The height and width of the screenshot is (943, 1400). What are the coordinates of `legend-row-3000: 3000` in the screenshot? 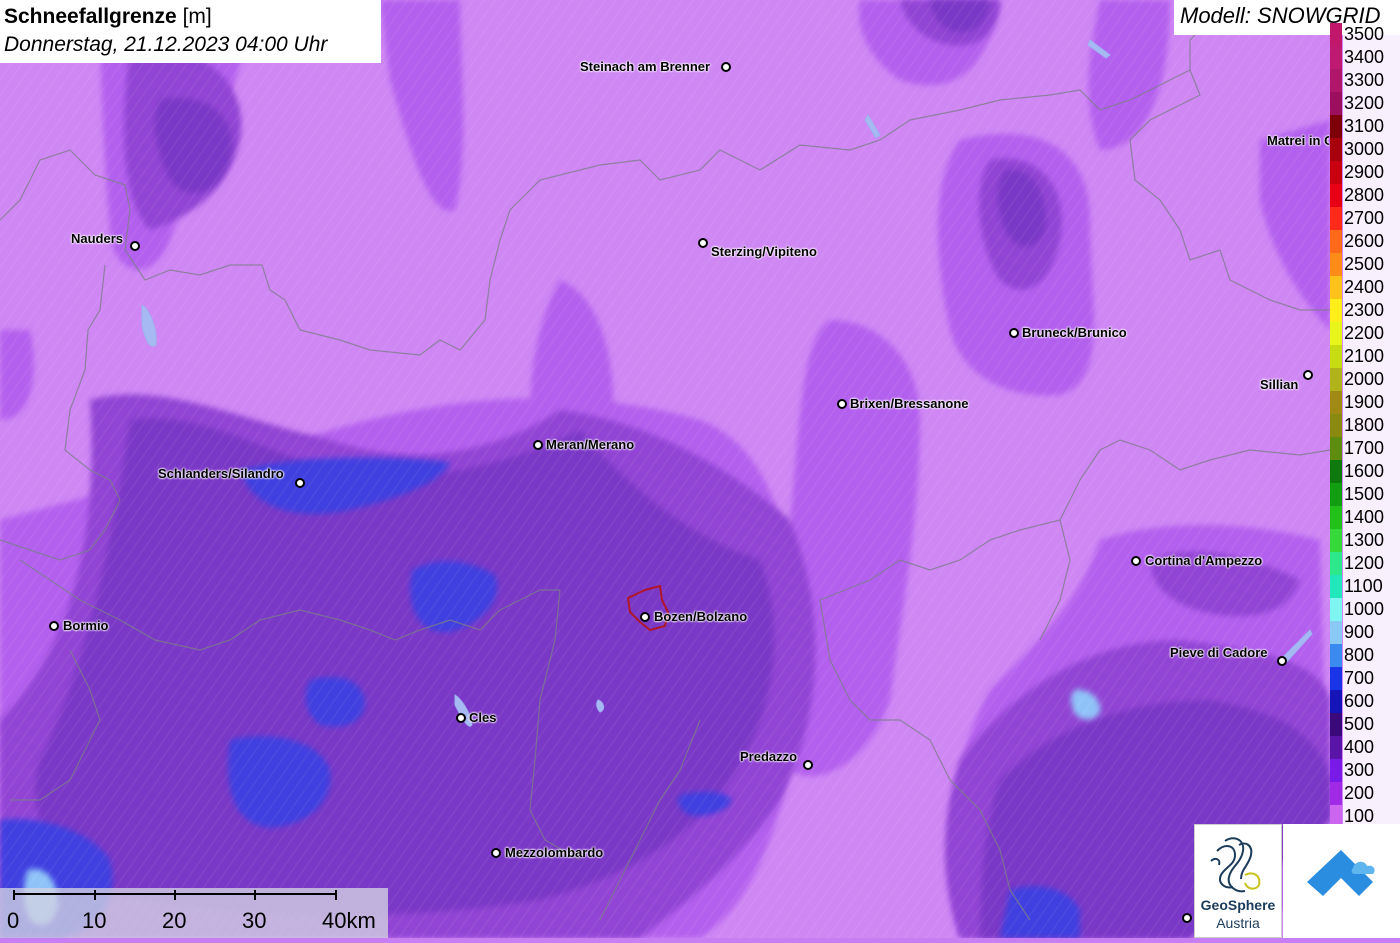 It's located at (1365, 149).